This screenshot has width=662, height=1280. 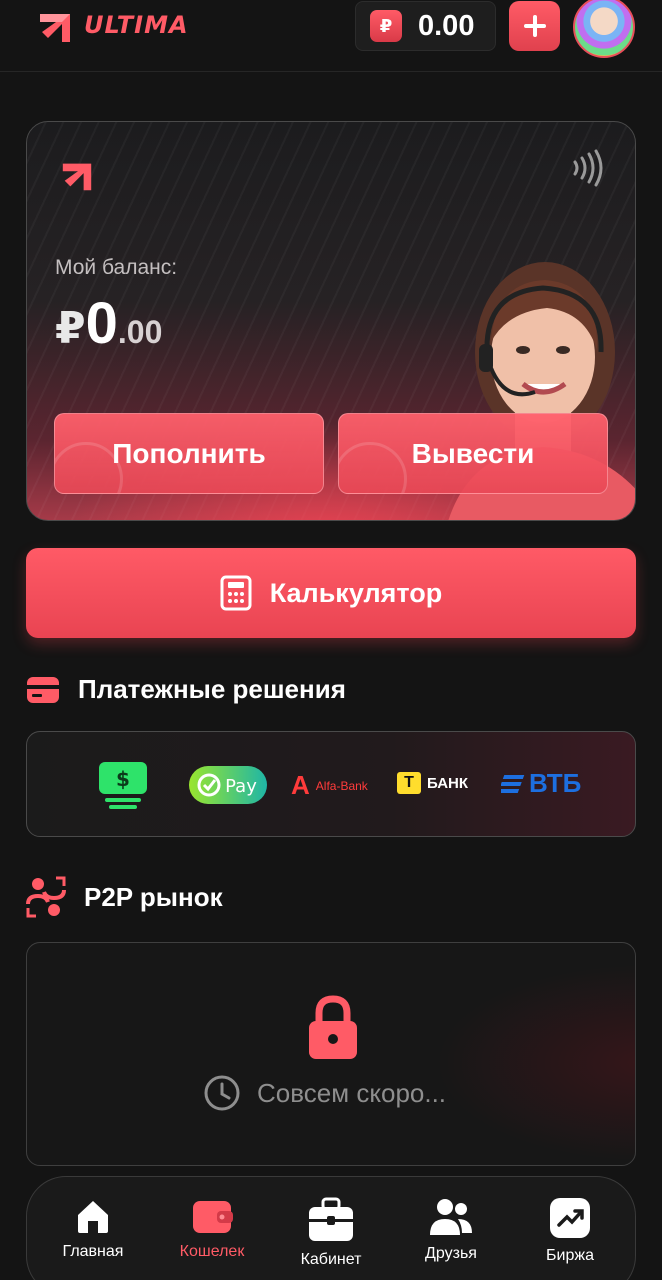 I want to click on add-funds-button, so click(x=534, y=26).